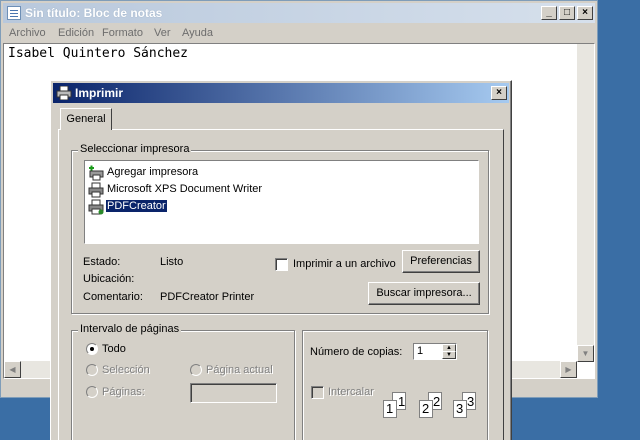 This screenshot has width=640, height=440. I want to click on scroll-down-icon: ▼, so click(585, 353).